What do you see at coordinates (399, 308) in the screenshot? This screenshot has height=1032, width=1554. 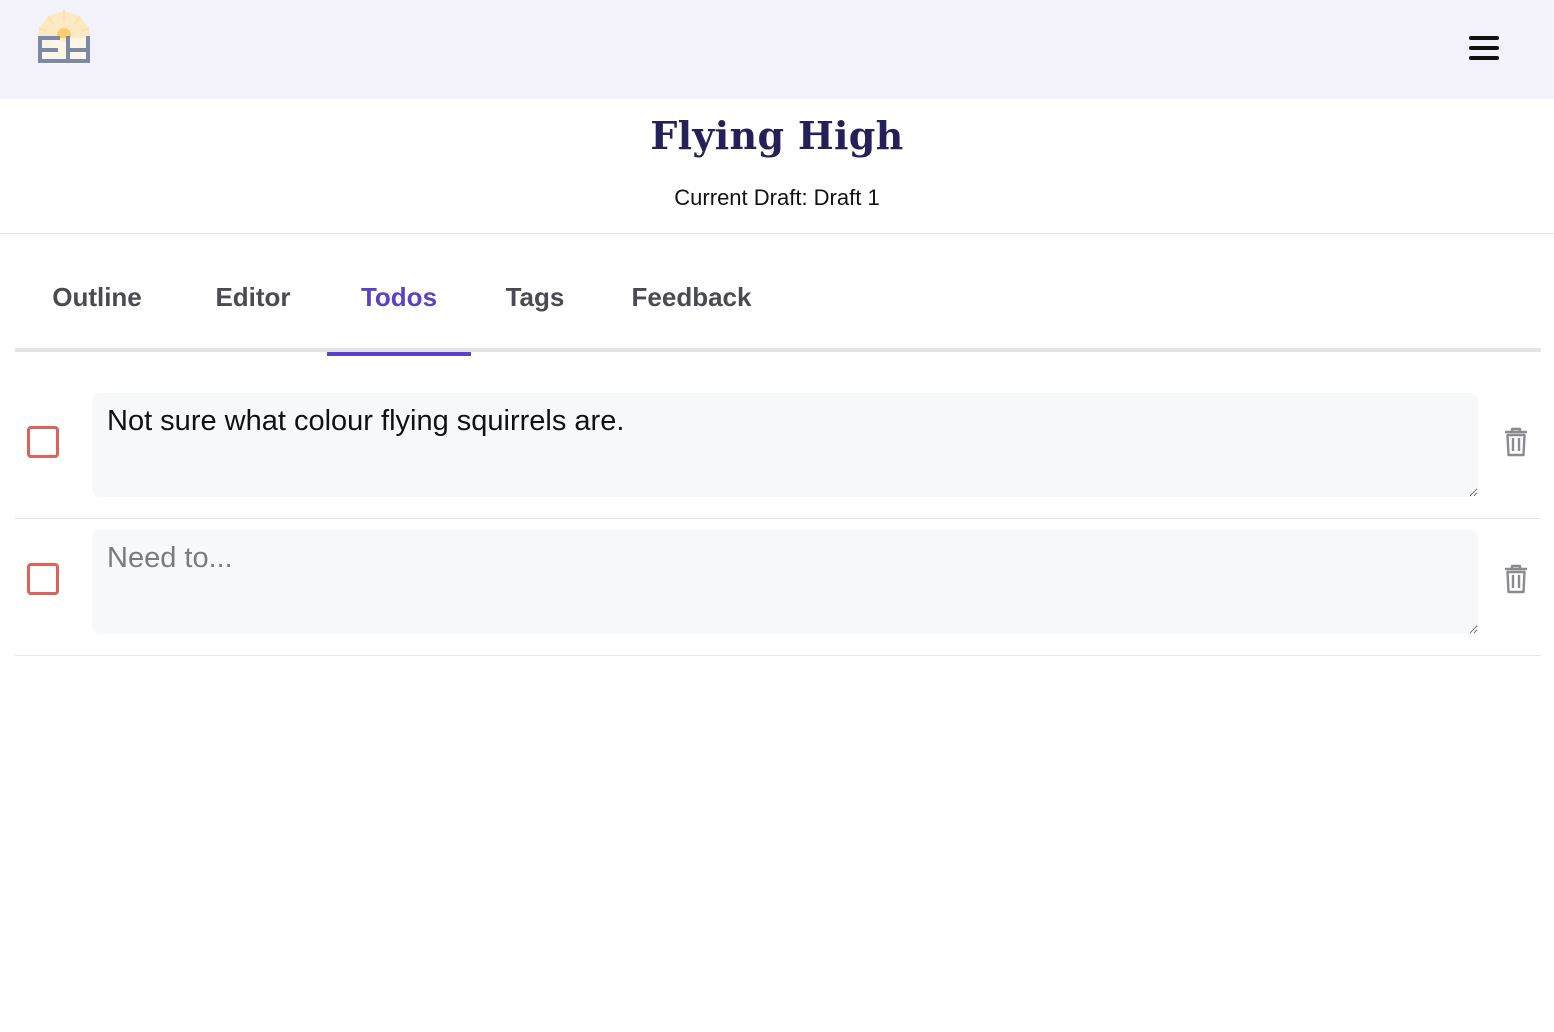 I see `tab-todos: Todos` at bounding box center [399, 308].